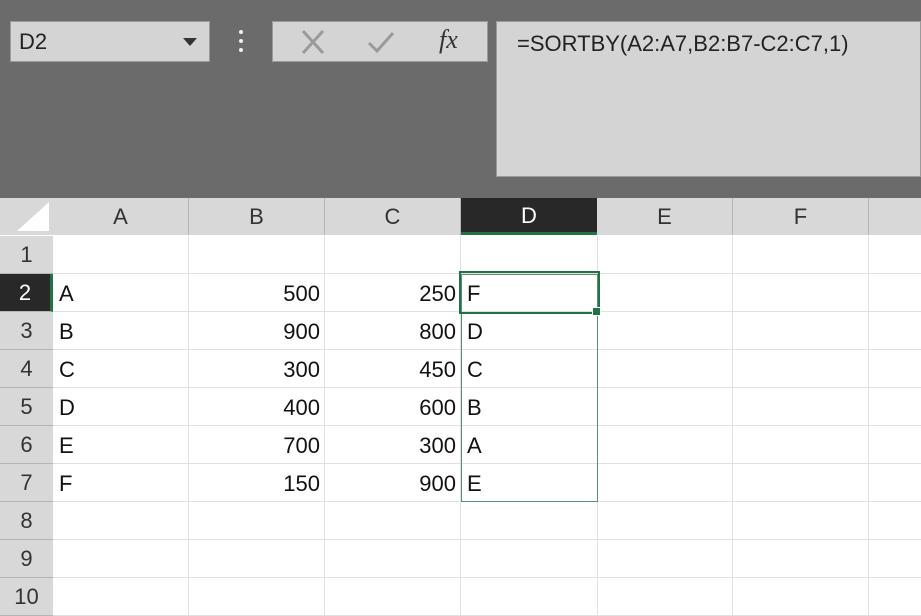 Image resolution: width=921 pixels, height=616 pixels. Describe the element at coordinates (393, 216) in the screenshot. I see `column-header-c: C` at that location.